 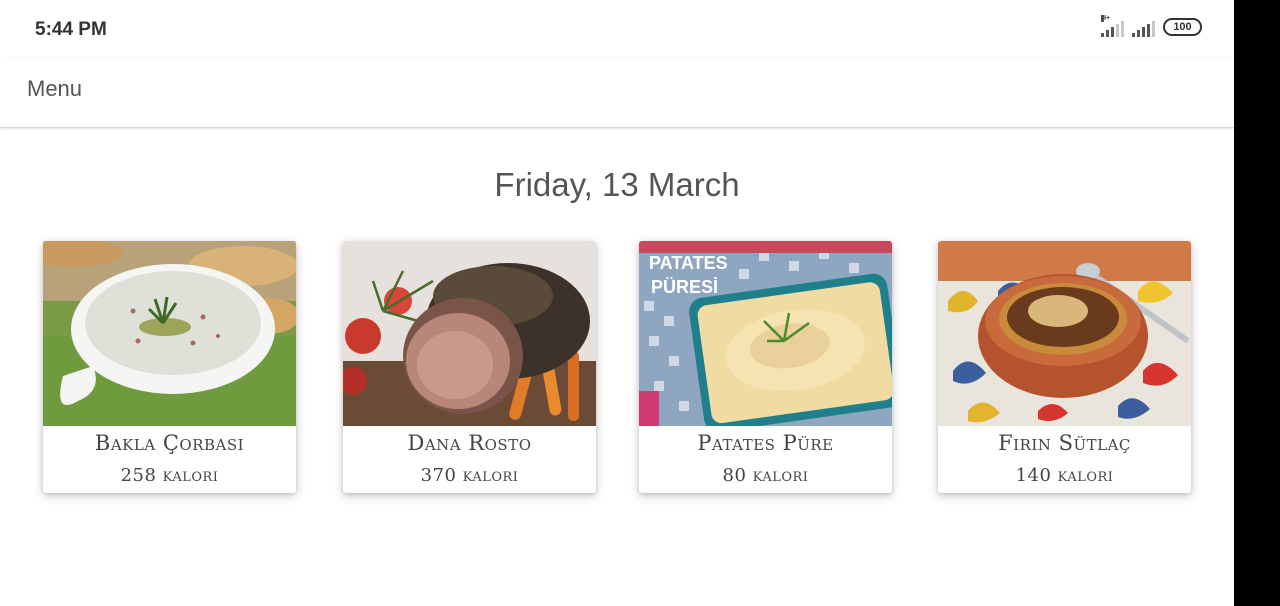 What do you see at coordinates (1064, 333) in the screenshot?
I see `rice-pudding-photo` at bounding box center [1064, 333].